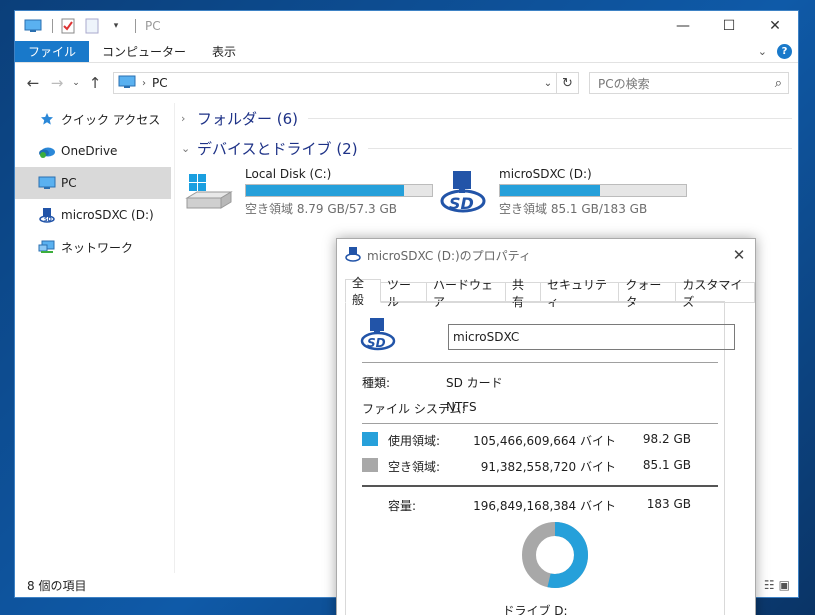 Image resolution: width=815 pixels, height=615 pixels. What do you see at coordinates (52, 51) in the screenshot?
I see `tab-file: ファイル` at bounding box center [52, 51].